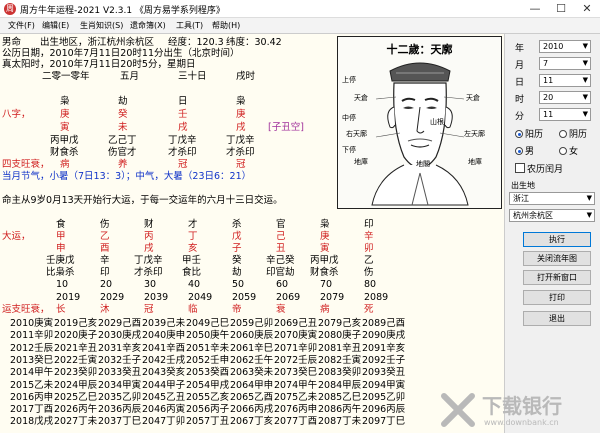 This screenshot has width=600, height=433. I want to click on liunian-cell: 2035乙卯, so click(120, 397).